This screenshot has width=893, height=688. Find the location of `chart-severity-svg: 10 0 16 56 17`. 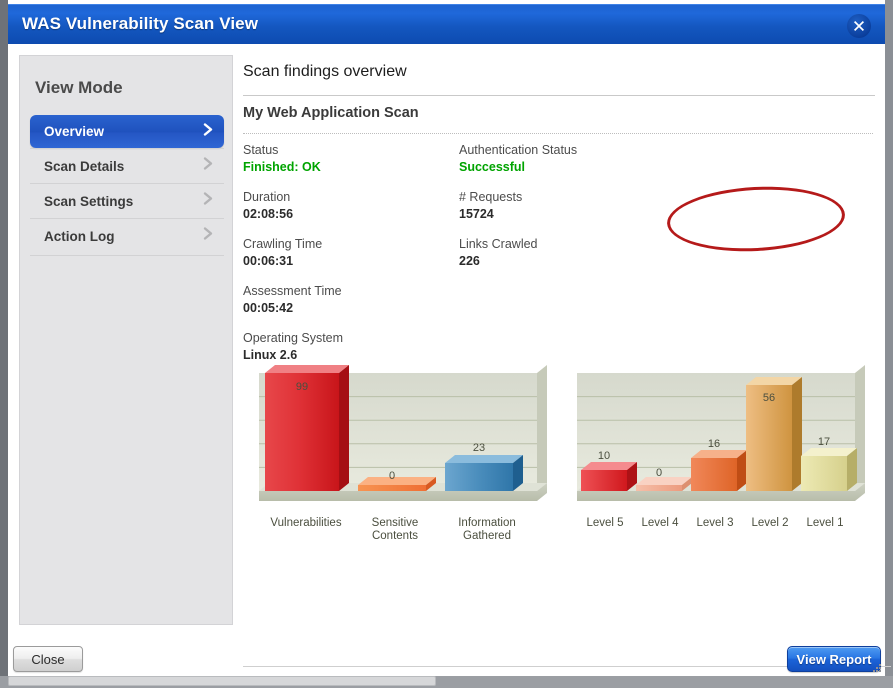

chart-severity-svg: 10 0 16 56 17 is located at coordinates (721, 433).